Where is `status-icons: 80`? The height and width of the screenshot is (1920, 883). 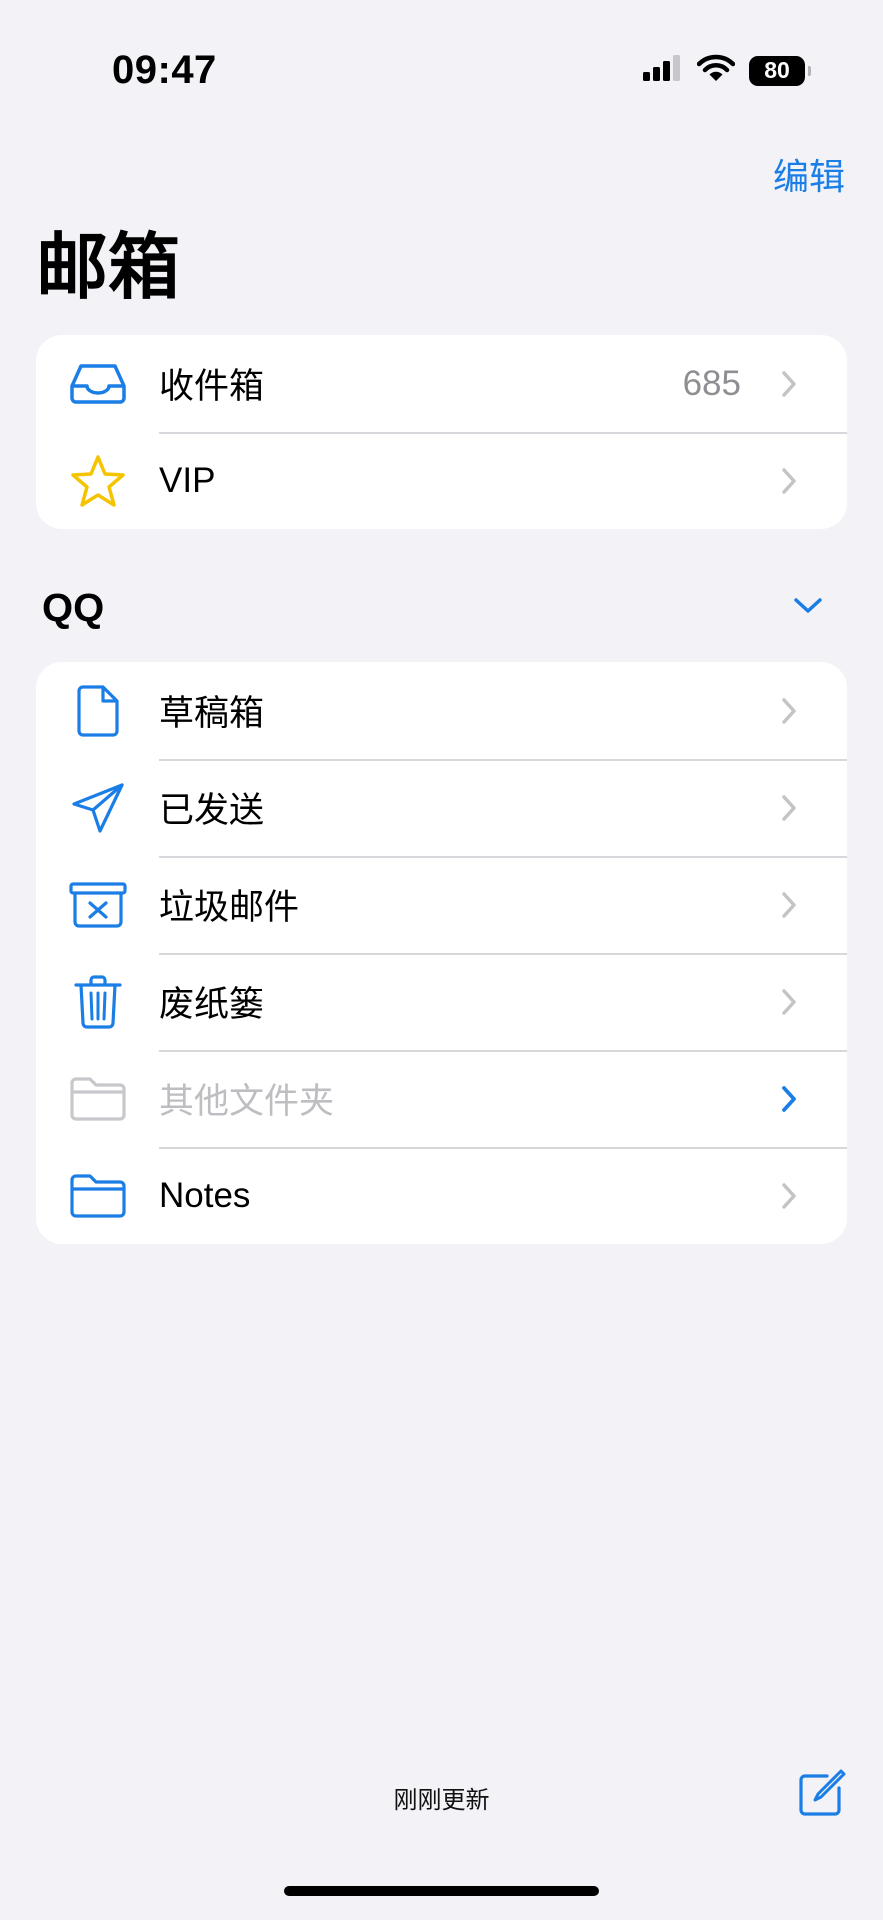
status-icons: 80 is located at coordinates (727, 70).